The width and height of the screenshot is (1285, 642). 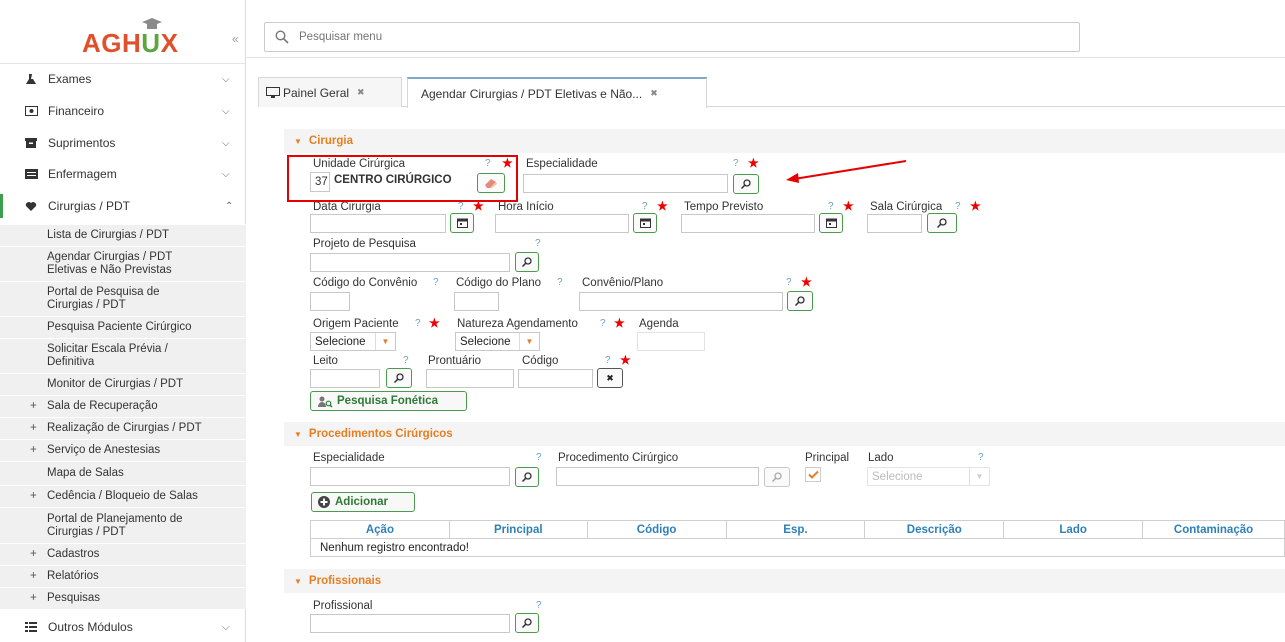 What do you see at coordinates (123, 111) in the screenshot?
I see `sidebar-item-financeiro: Financeiro ⌵` at bounding box center [123, 111].